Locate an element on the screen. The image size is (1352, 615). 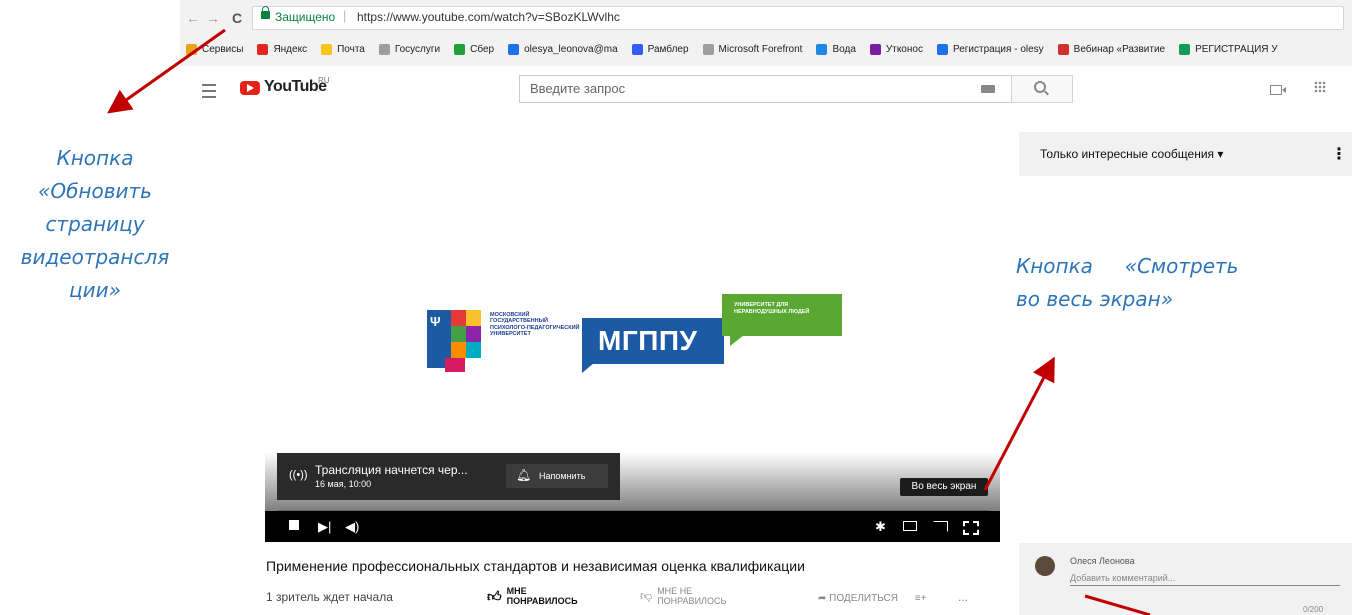
arrow-to-chat is located at coordinates (1117, 604).